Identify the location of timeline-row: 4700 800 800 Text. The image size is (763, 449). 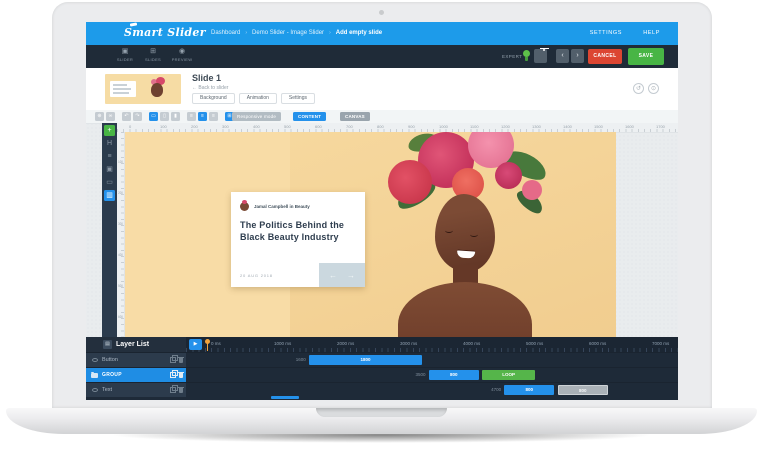
(382, 389).